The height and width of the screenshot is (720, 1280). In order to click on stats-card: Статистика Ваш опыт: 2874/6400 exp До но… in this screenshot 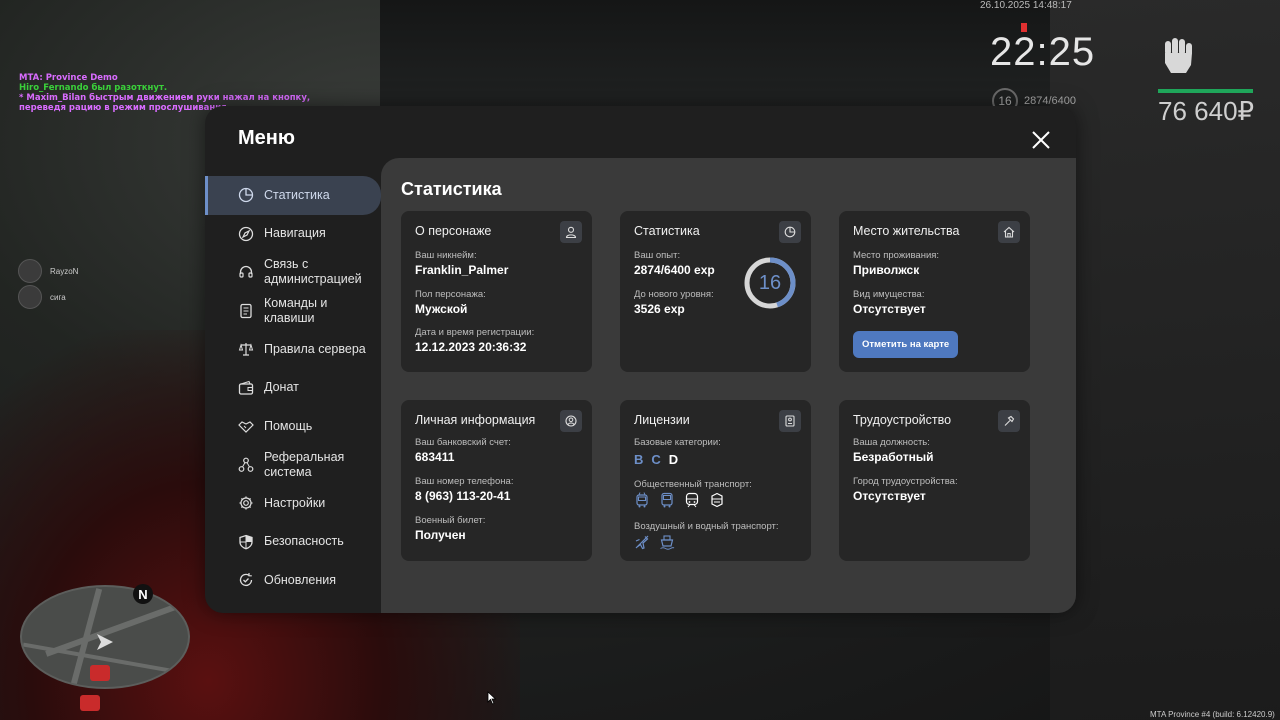, I will do `click(715, 291)`.